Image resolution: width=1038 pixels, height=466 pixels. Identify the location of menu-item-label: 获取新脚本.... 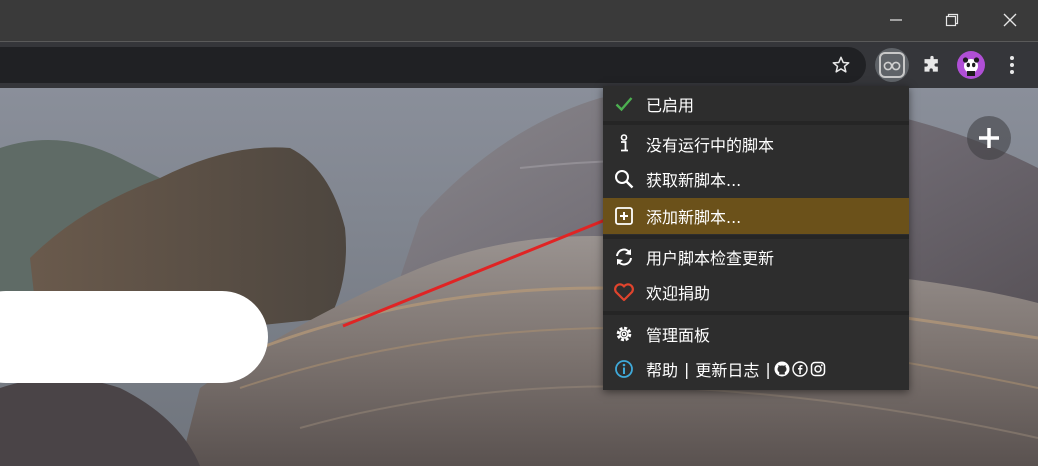
(694, 180).